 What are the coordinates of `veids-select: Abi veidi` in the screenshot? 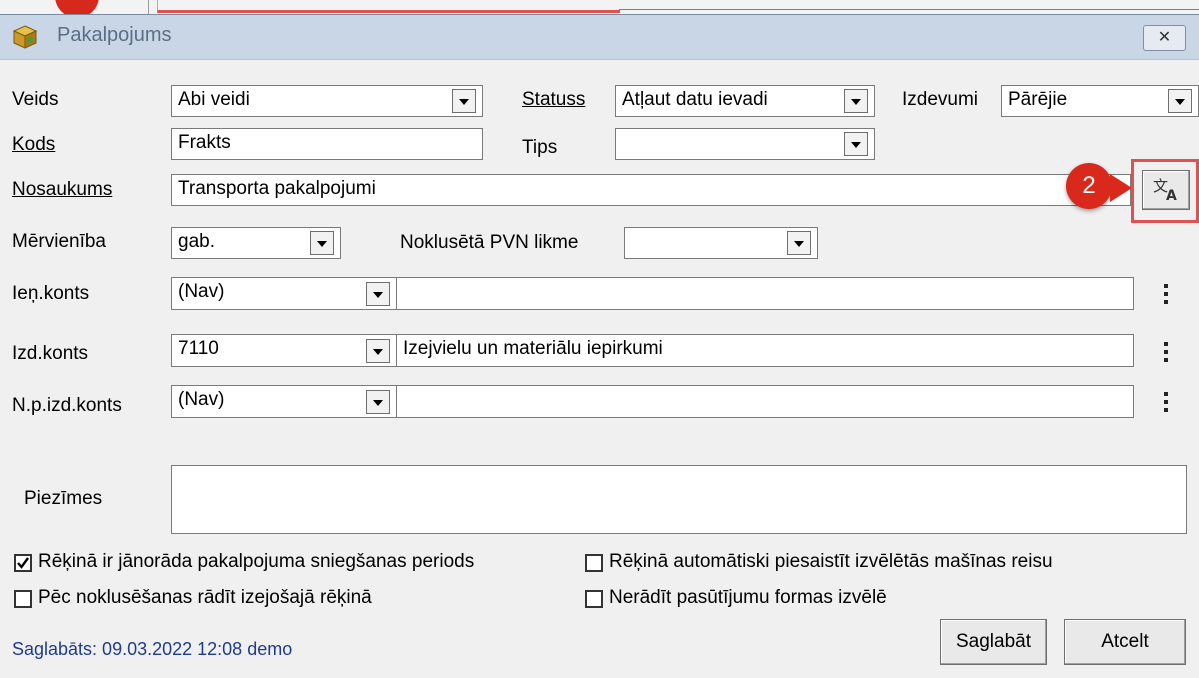 It's located at (327, 101).